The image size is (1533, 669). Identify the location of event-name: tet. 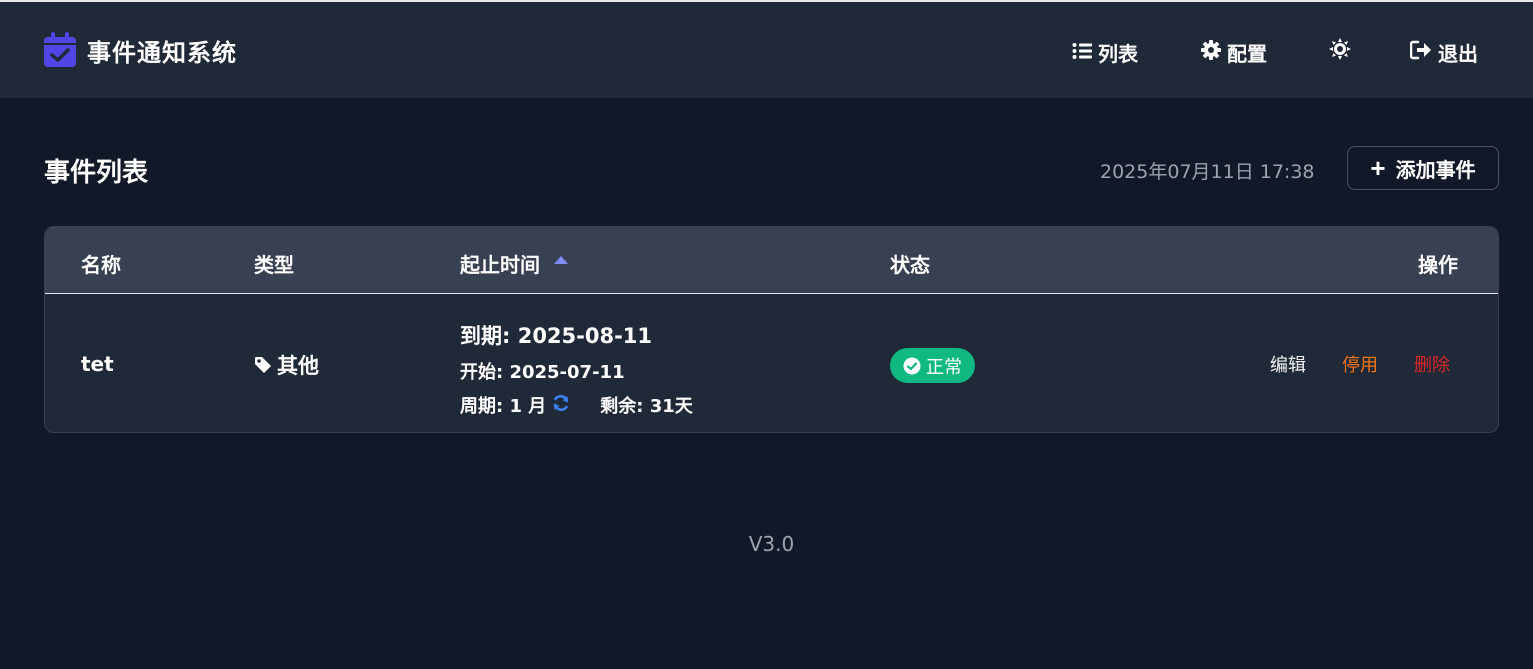
(97, 364).